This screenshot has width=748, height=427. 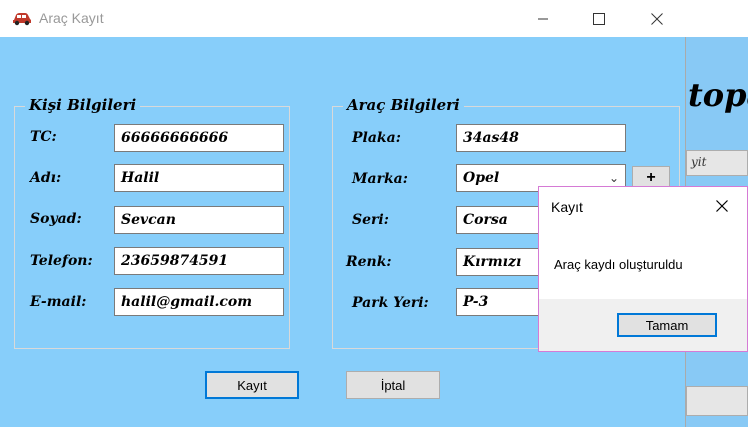 I want to click on maximize-icon, so click(x=599, y=18).